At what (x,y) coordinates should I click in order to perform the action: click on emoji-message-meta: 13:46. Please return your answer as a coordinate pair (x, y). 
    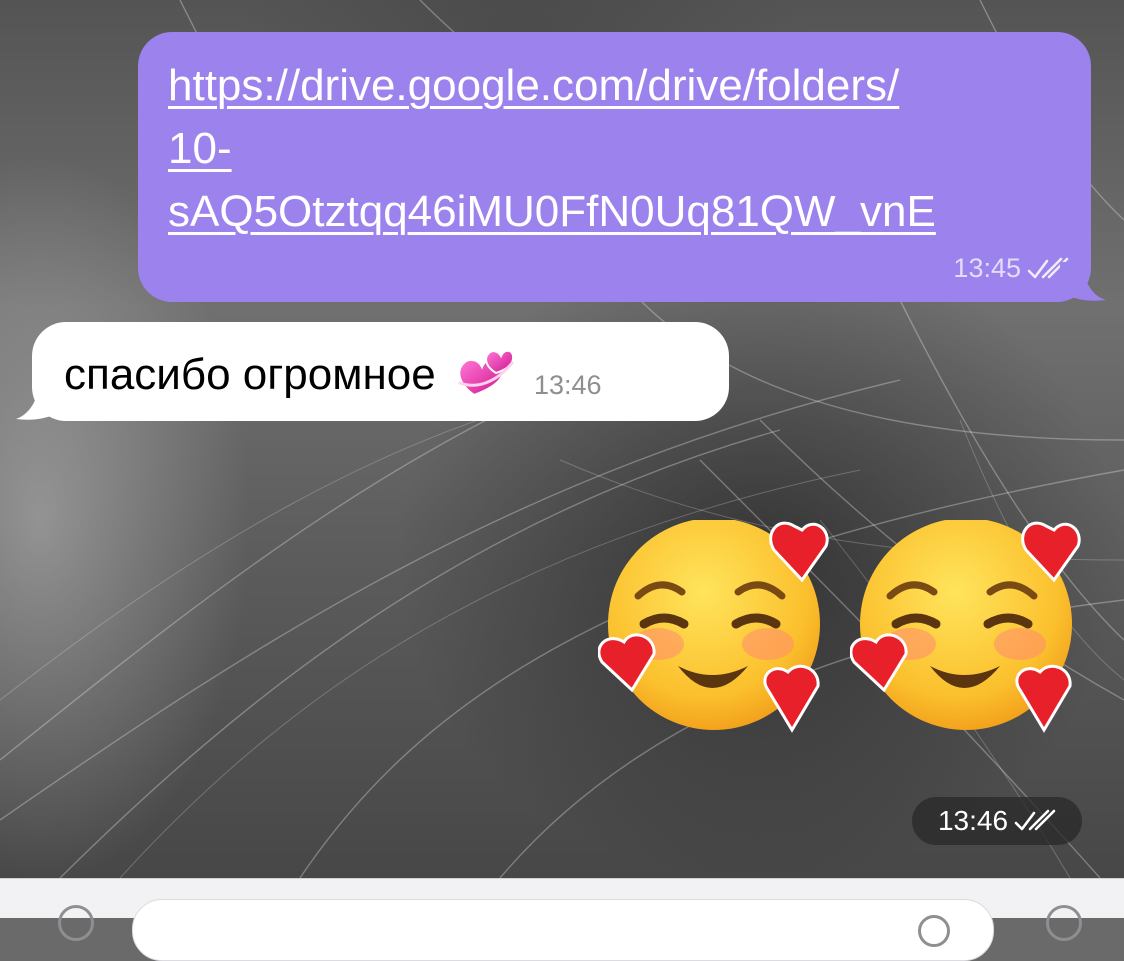
    Looking at the image, I should click on (997, 821).